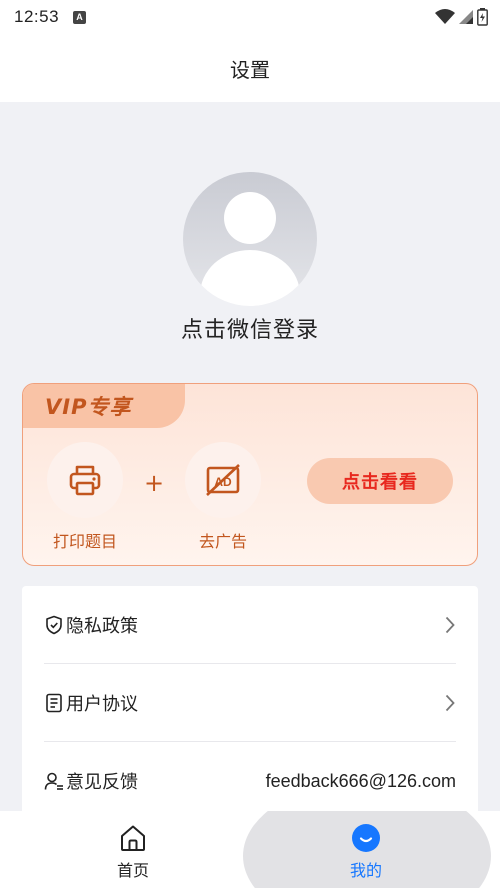 Image resolution: width=500 pixels, height=888 pixels. Describe the element at coordinates (102, 626) in the screenshot. I see `menu-item-label: 隐私政策` at that location.